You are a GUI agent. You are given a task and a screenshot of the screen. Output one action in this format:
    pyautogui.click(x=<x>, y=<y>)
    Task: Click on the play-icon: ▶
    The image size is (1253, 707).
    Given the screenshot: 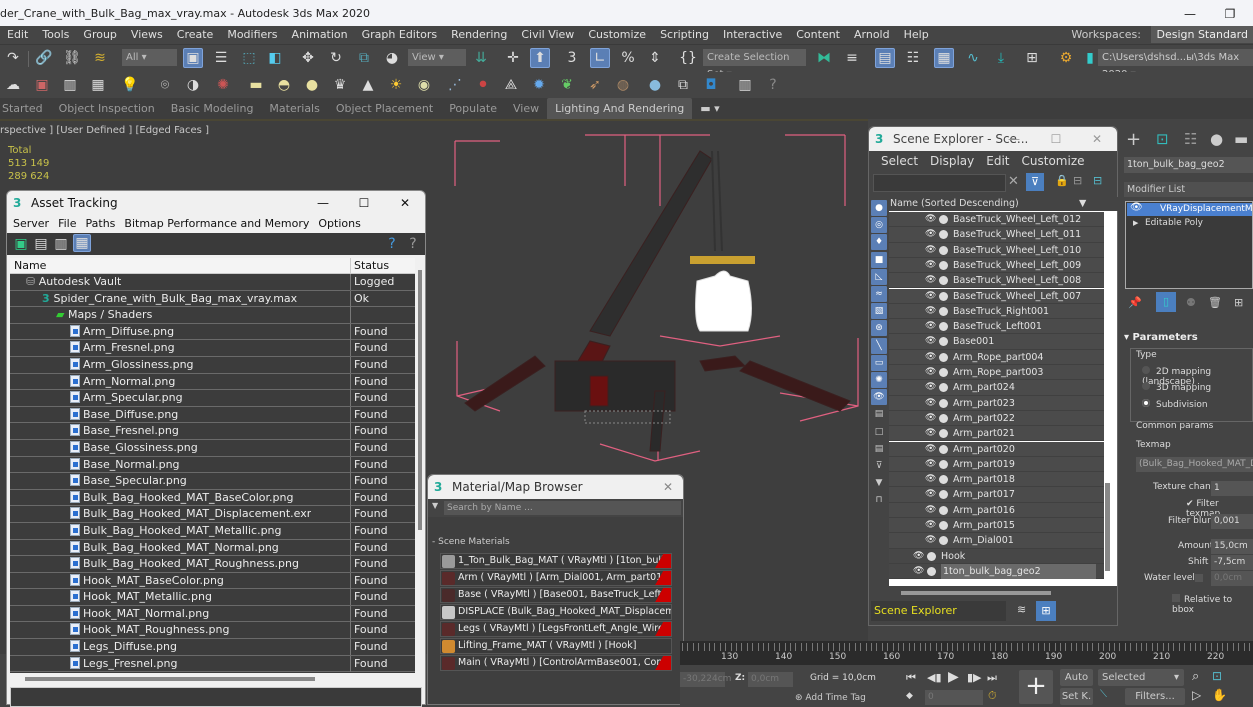 What is the action you would take?
    pyautogui.click(x=953, y=677)
    